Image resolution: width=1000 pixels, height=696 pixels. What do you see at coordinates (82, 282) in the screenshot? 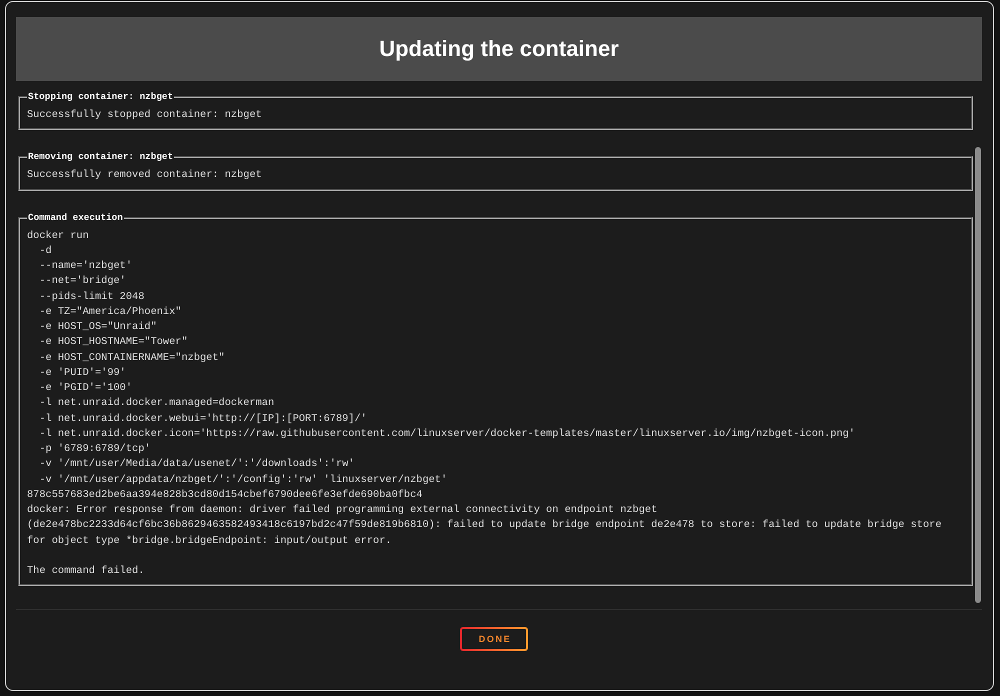
I see `command-argument: --net='bridge'` at bounding box center [82, 282].